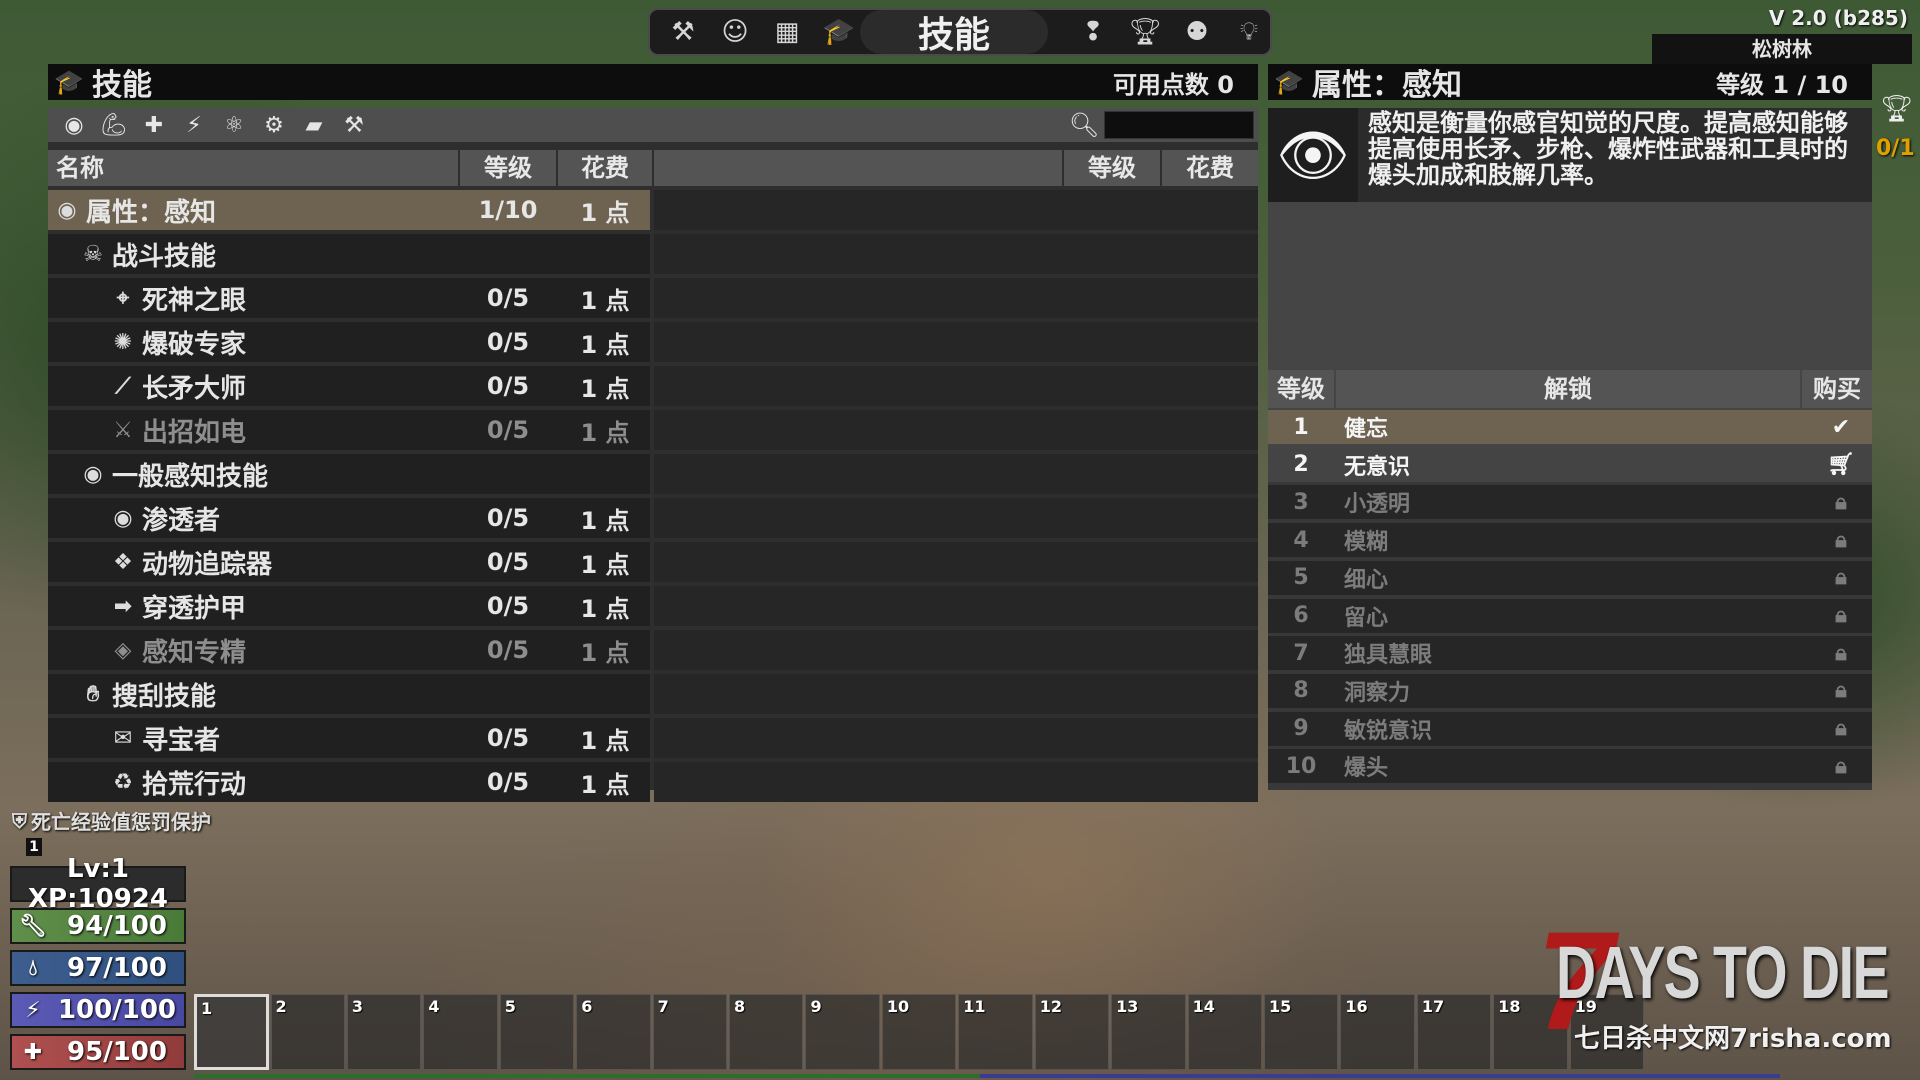 The image size is (1920, 1080). I want to click on unlock-level: 6, so click(1301, 615).